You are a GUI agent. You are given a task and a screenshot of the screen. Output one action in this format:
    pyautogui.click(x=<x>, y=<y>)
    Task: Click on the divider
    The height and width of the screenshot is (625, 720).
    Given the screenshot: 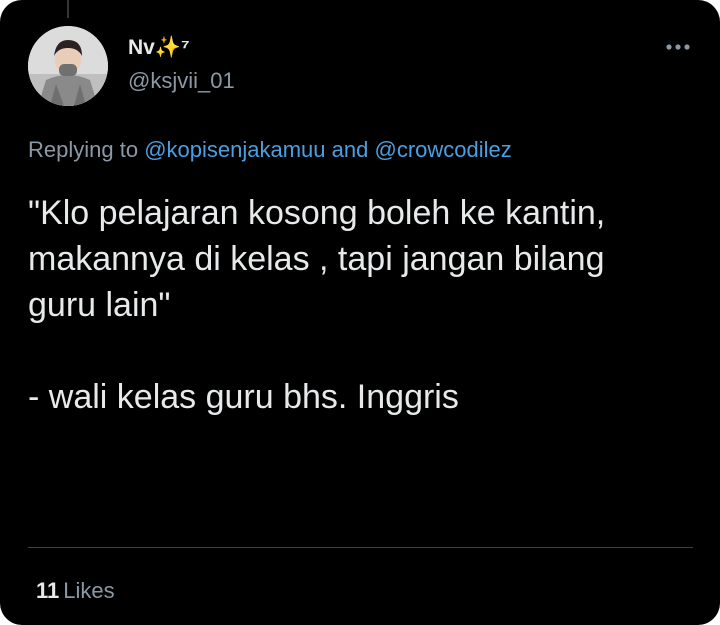 What is the action you would take?
    pyautogui.click(x=360, y=547)
    